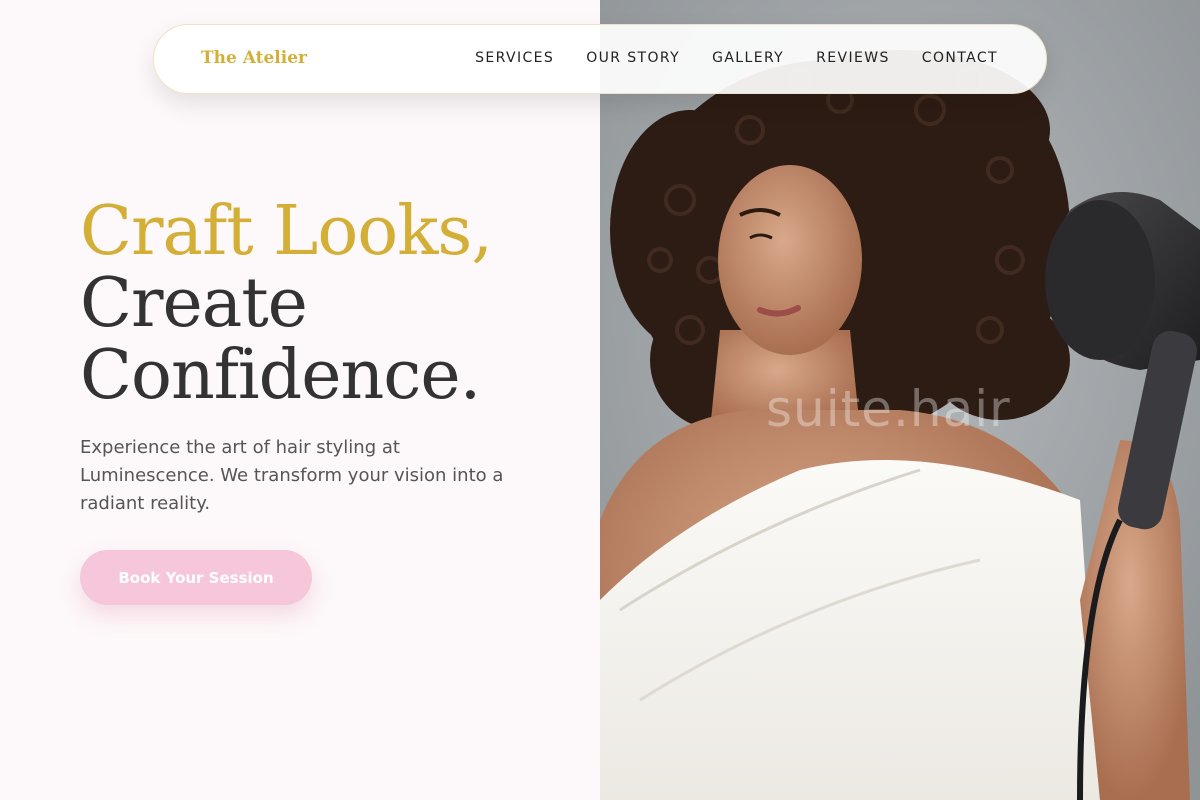 The height and width of the screenshot is (800, 1200). What do you see at coordinates (888, 409) in the screenshot?
I see `watermark-text: suite.hair` at bounding box center [888, 409].